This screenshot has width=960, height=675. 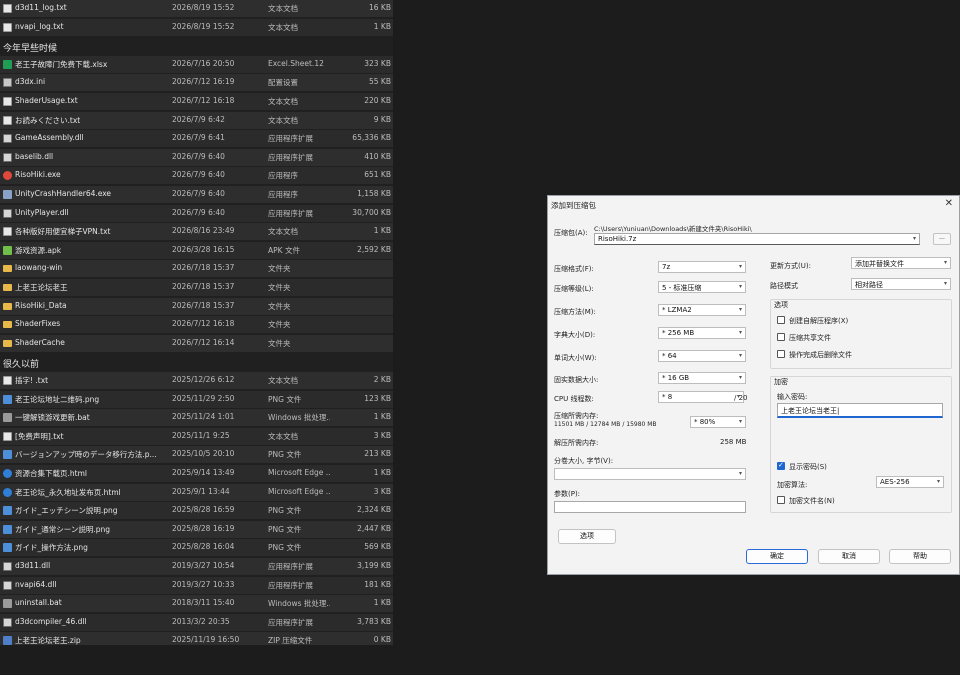 What do you see at coordinates (42, 212) in the screenshot?
I see `file-name: UnityPlayer.dll` at bounding box center [42, 212].